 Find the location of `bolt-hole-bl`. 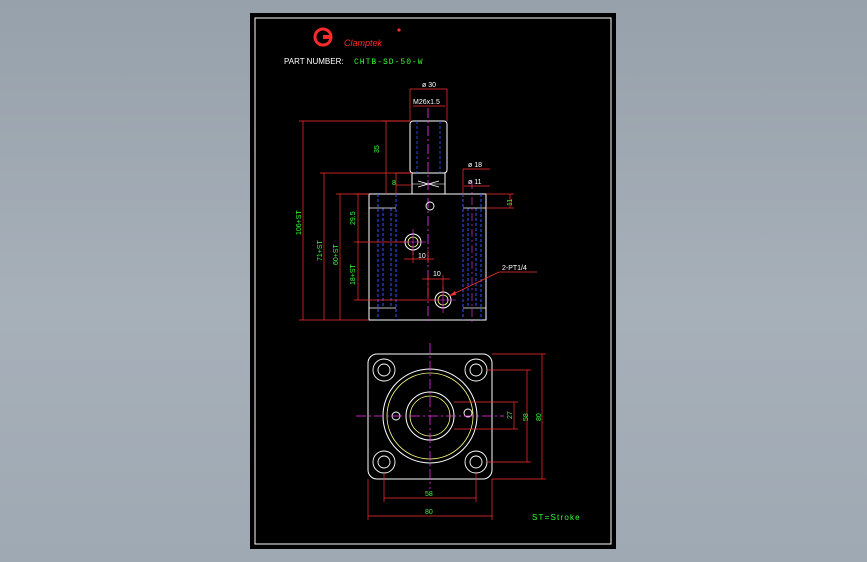

bolt-hole-bl is located at coordinates (384, 462).